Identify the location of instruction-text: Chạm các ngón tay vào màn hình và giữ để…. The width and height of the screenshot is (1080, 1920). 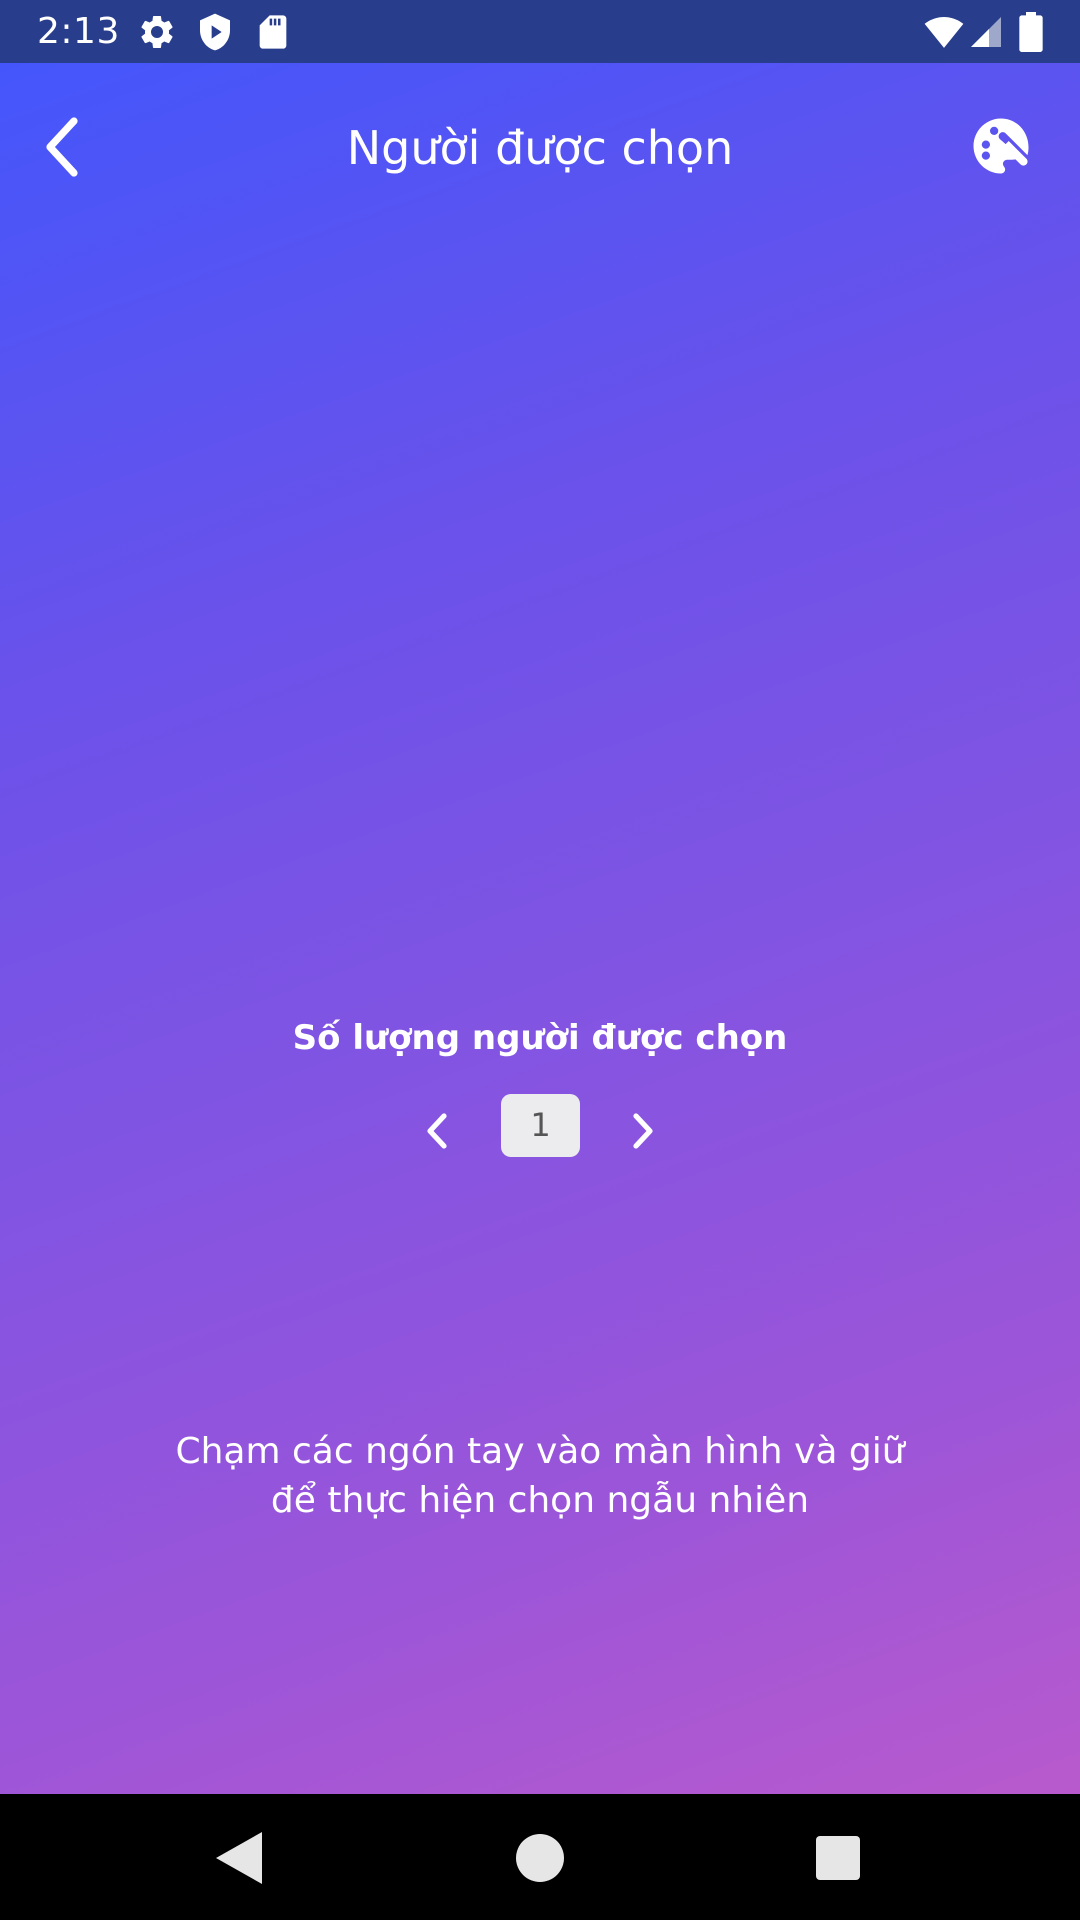
(540, 1476).